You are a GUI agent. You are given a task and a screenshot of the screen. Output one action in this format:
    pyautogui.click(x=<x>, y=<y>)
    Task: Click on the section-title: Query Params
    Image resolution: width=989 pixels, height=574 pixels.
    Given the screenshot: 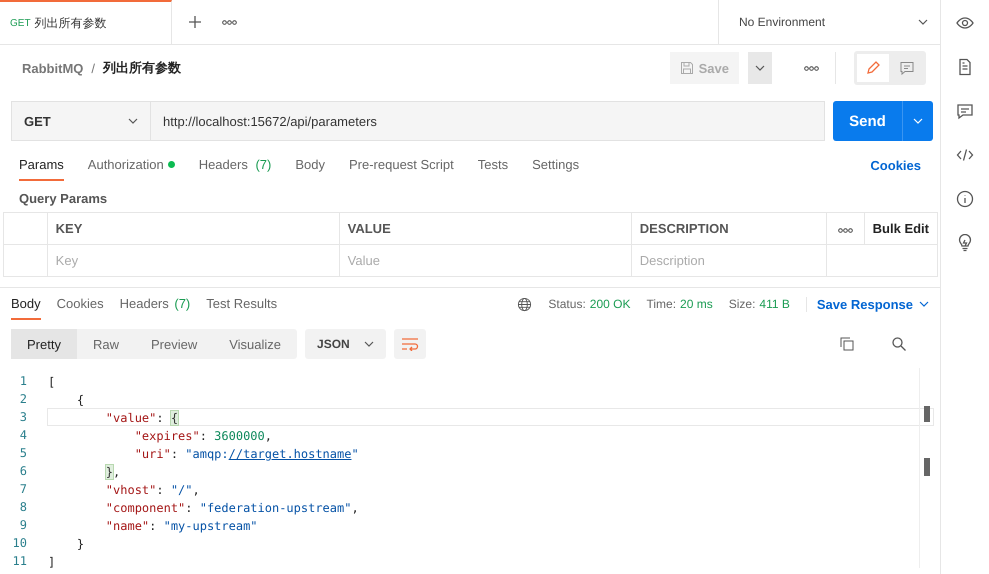 What is the action you would take?
    pyautogui.click(x=63, y=199)
    